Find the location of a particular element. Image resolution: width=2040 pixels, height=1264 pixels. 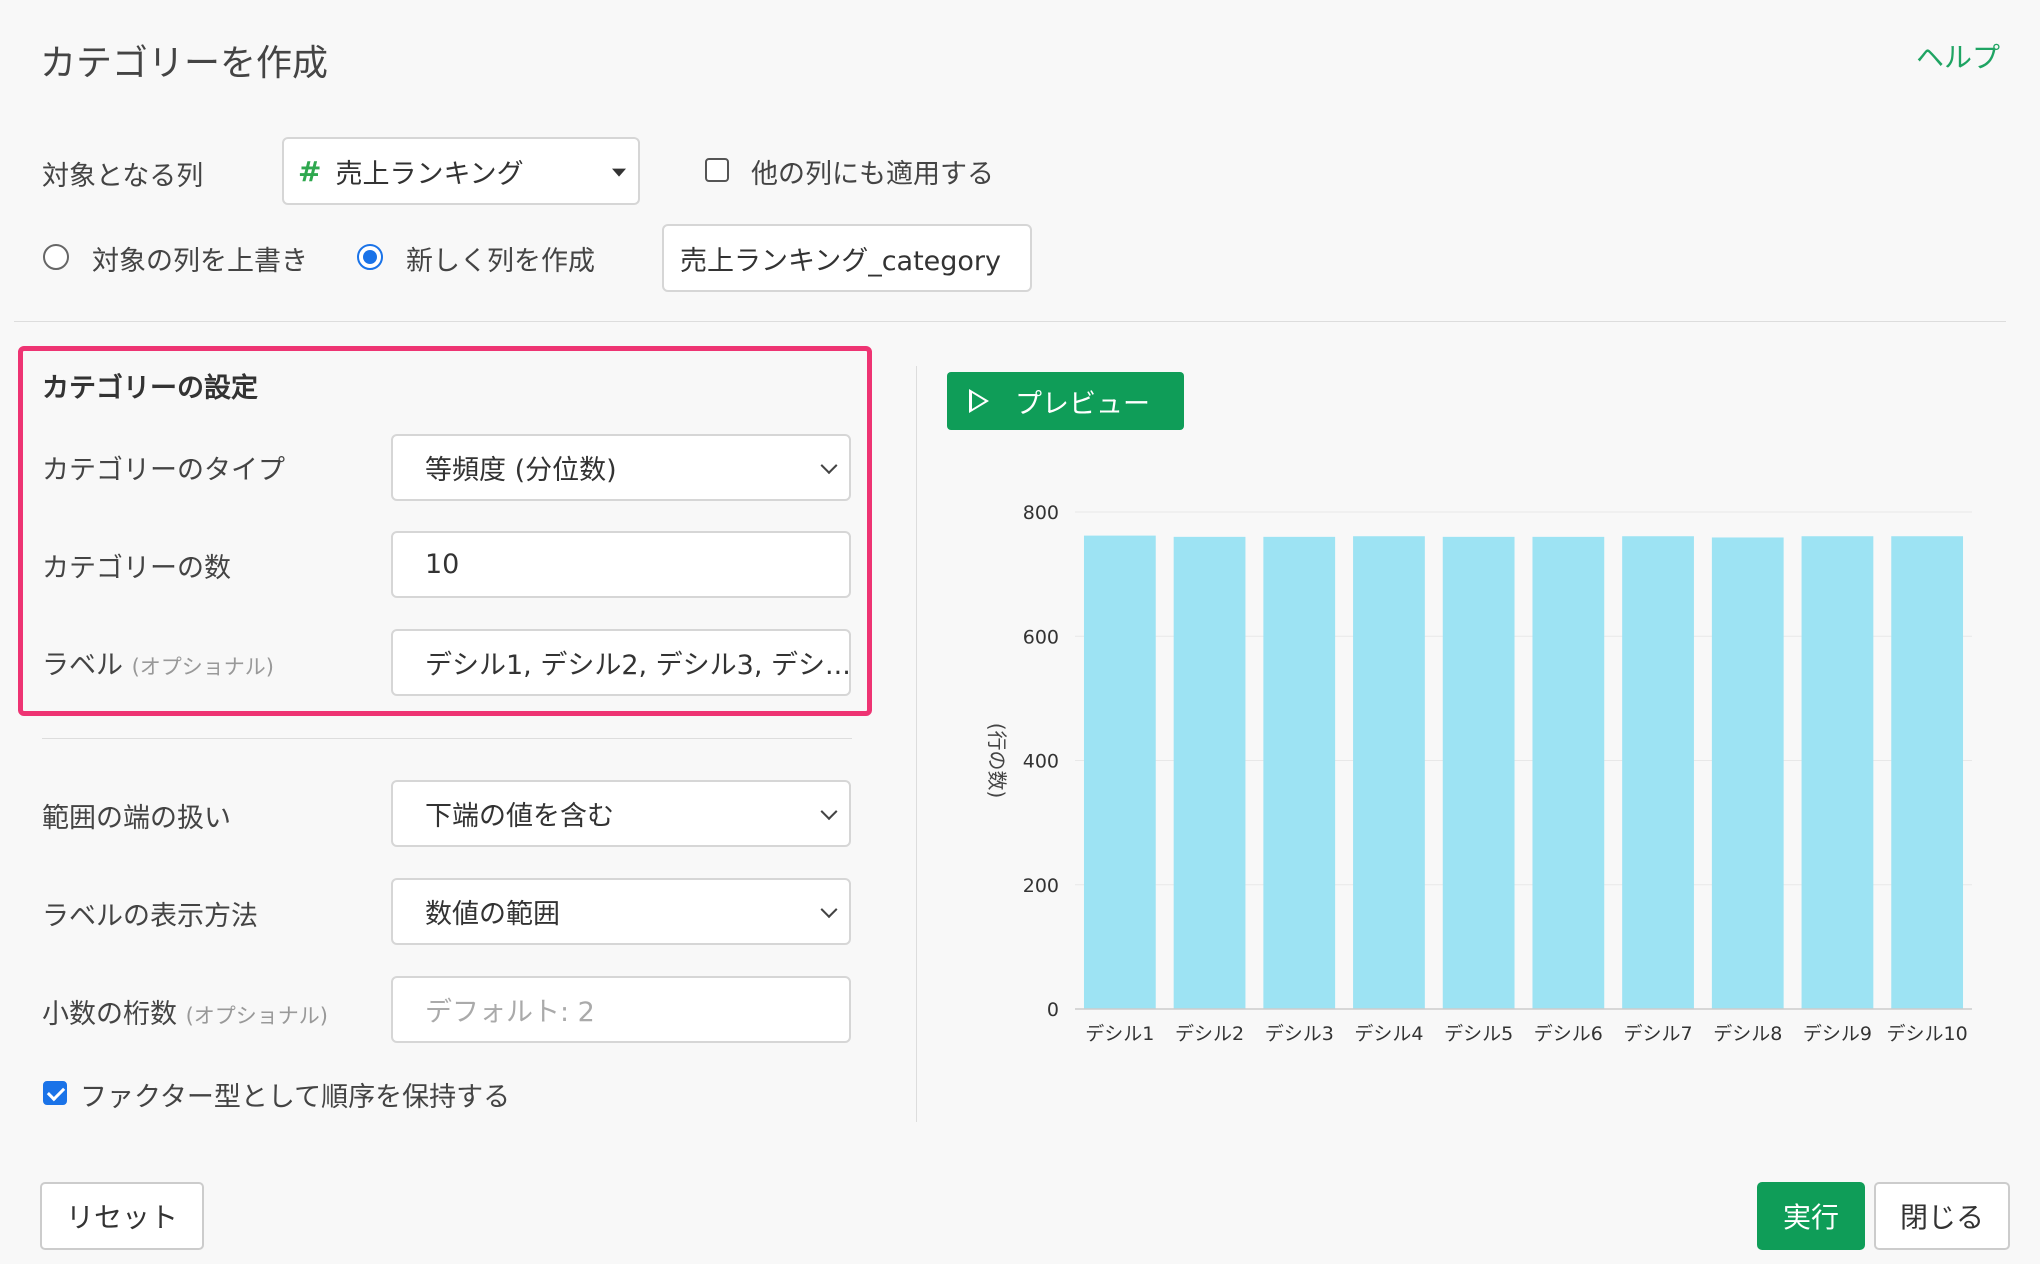

preview-button: プレビュー is located at coordinates (1065, 401).